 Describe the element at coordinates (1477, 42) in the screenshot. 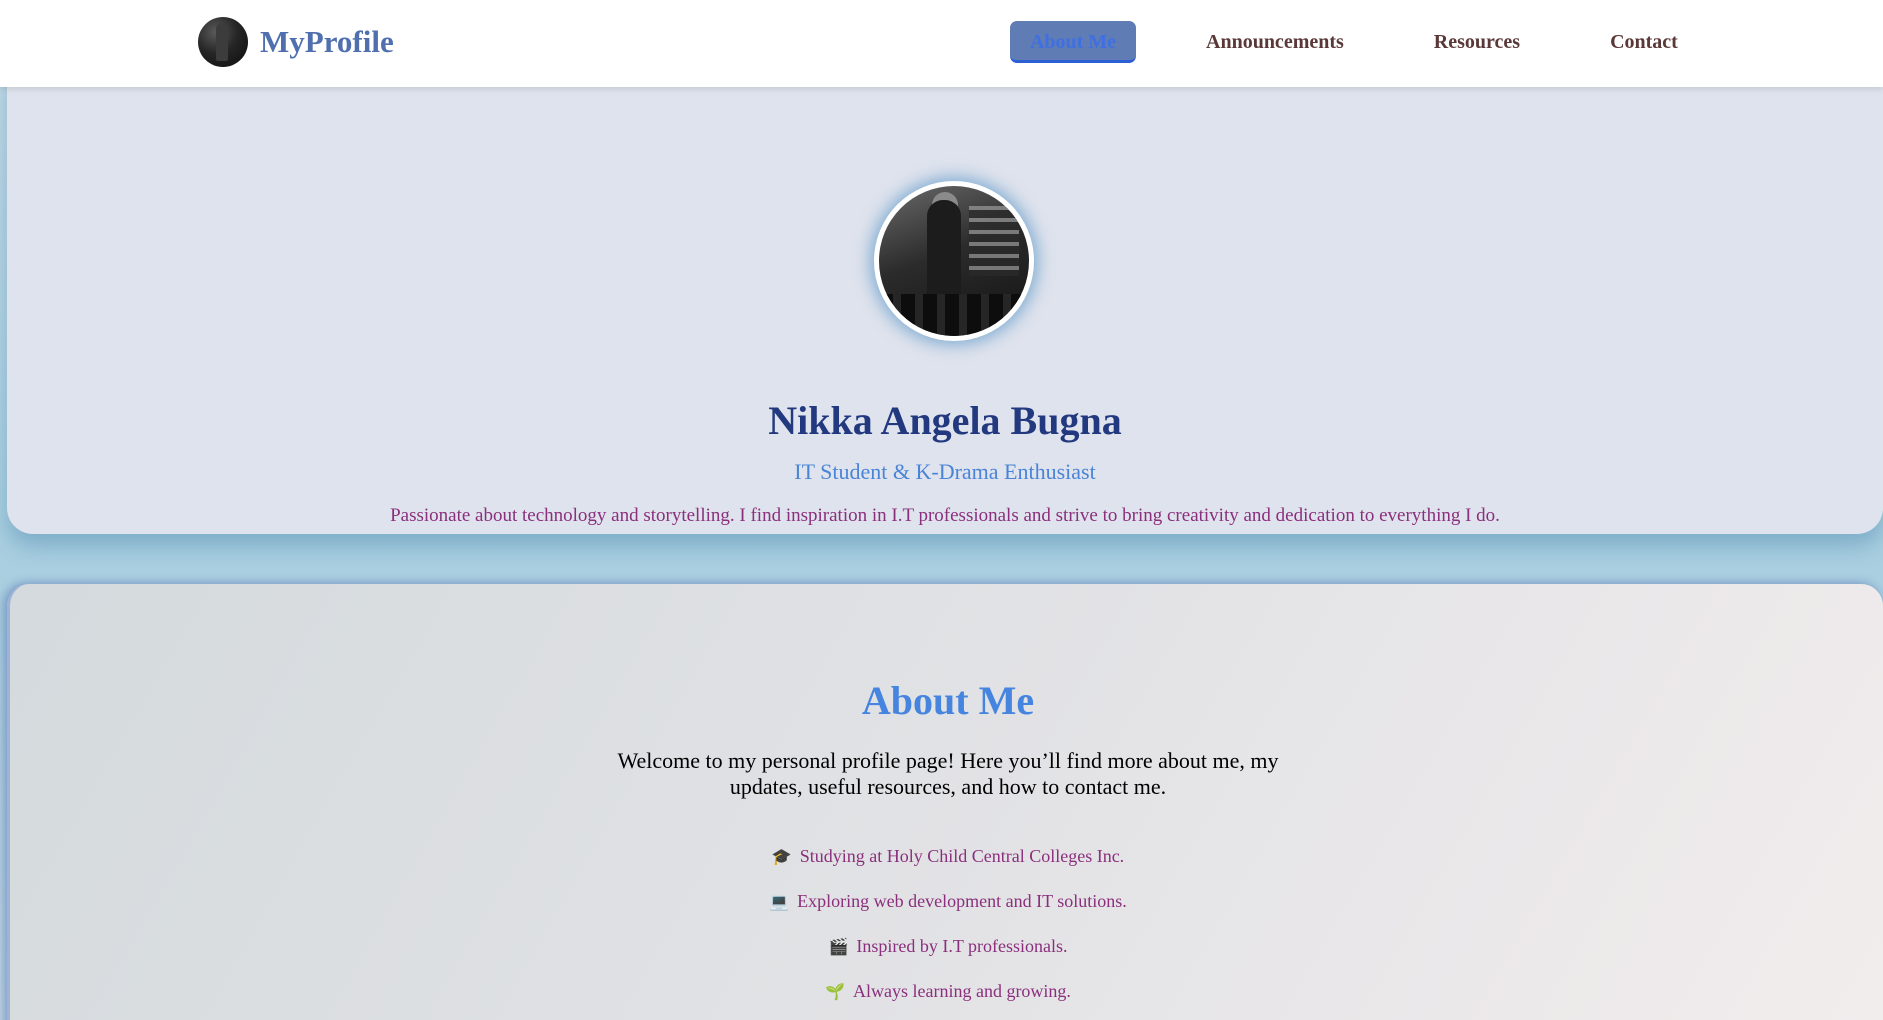

I see `nav-resources: Resources` at that location.